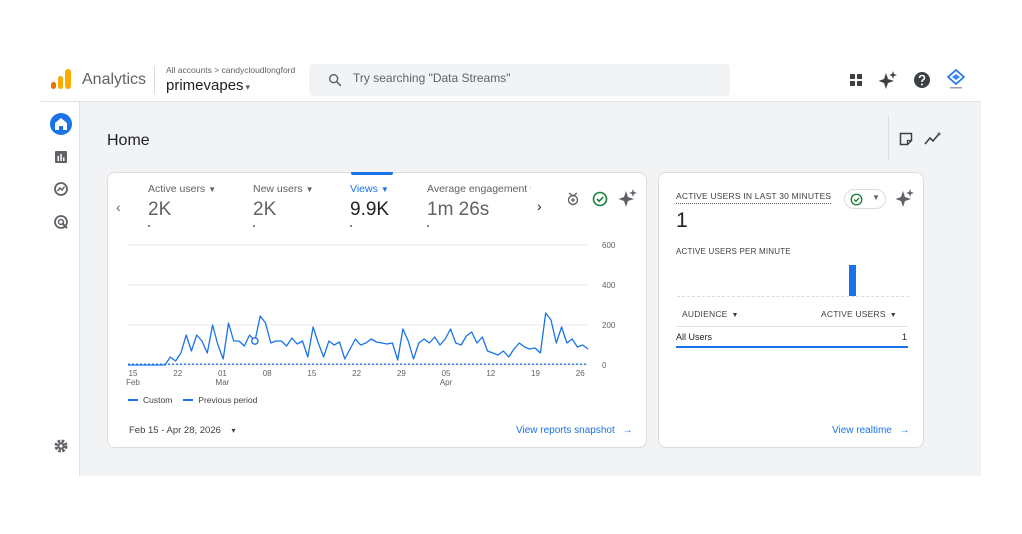 The image size is (1022, 534). Describe the element at coordinates (792, 347) in the screenshot. I see `row-share-bar` at that location.